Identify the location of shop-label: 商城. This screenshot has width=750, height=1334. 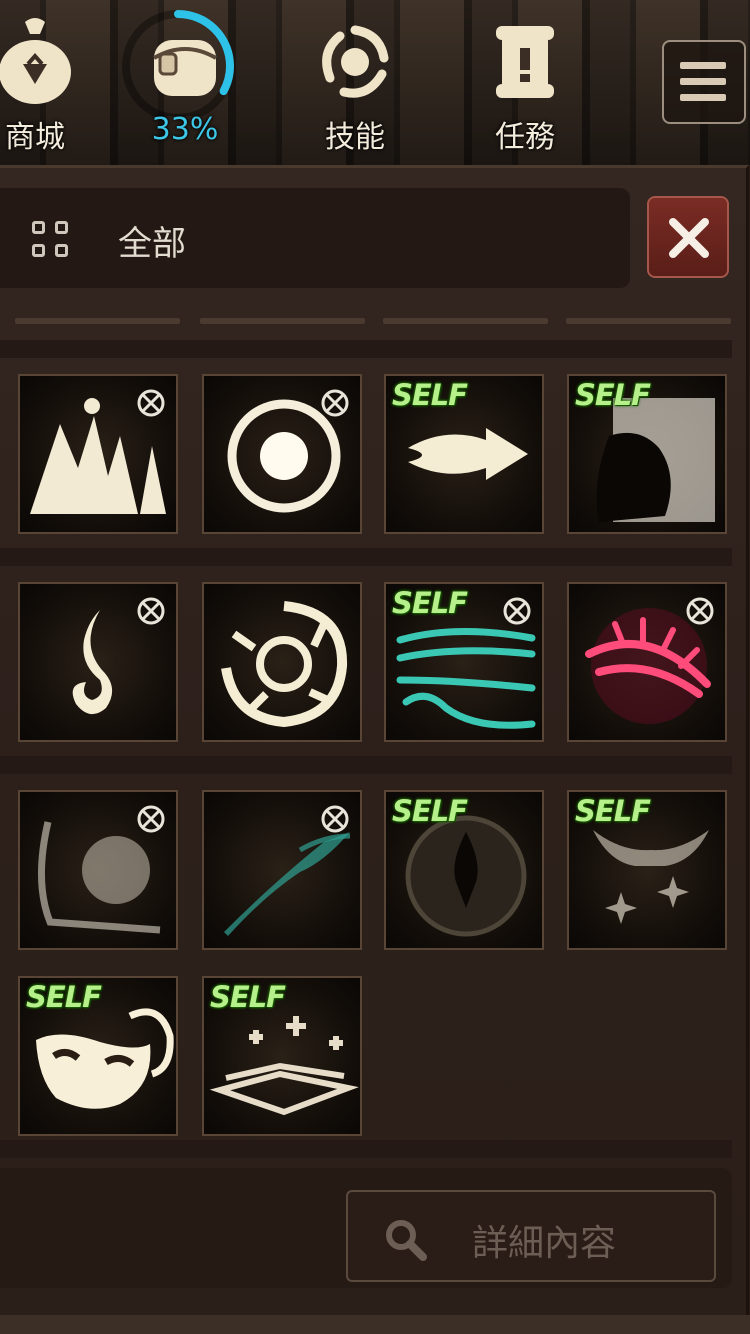
(35, 137).